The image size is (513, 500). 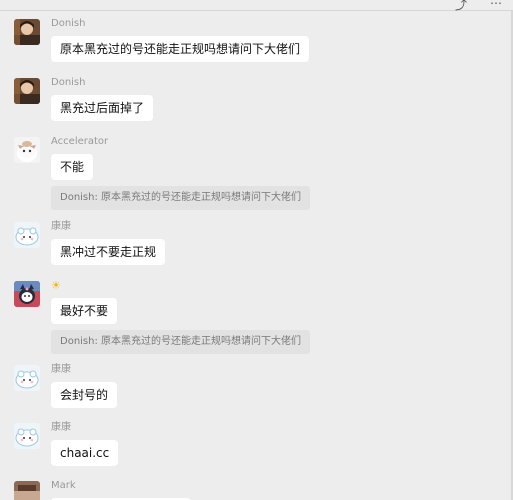 What do you see at coordinates (180, 49) in the screenshot?
I see `message-bubble: 原本黑充过的号还能走正规吗想请问下大佬们` at bounding box center [180, 49].